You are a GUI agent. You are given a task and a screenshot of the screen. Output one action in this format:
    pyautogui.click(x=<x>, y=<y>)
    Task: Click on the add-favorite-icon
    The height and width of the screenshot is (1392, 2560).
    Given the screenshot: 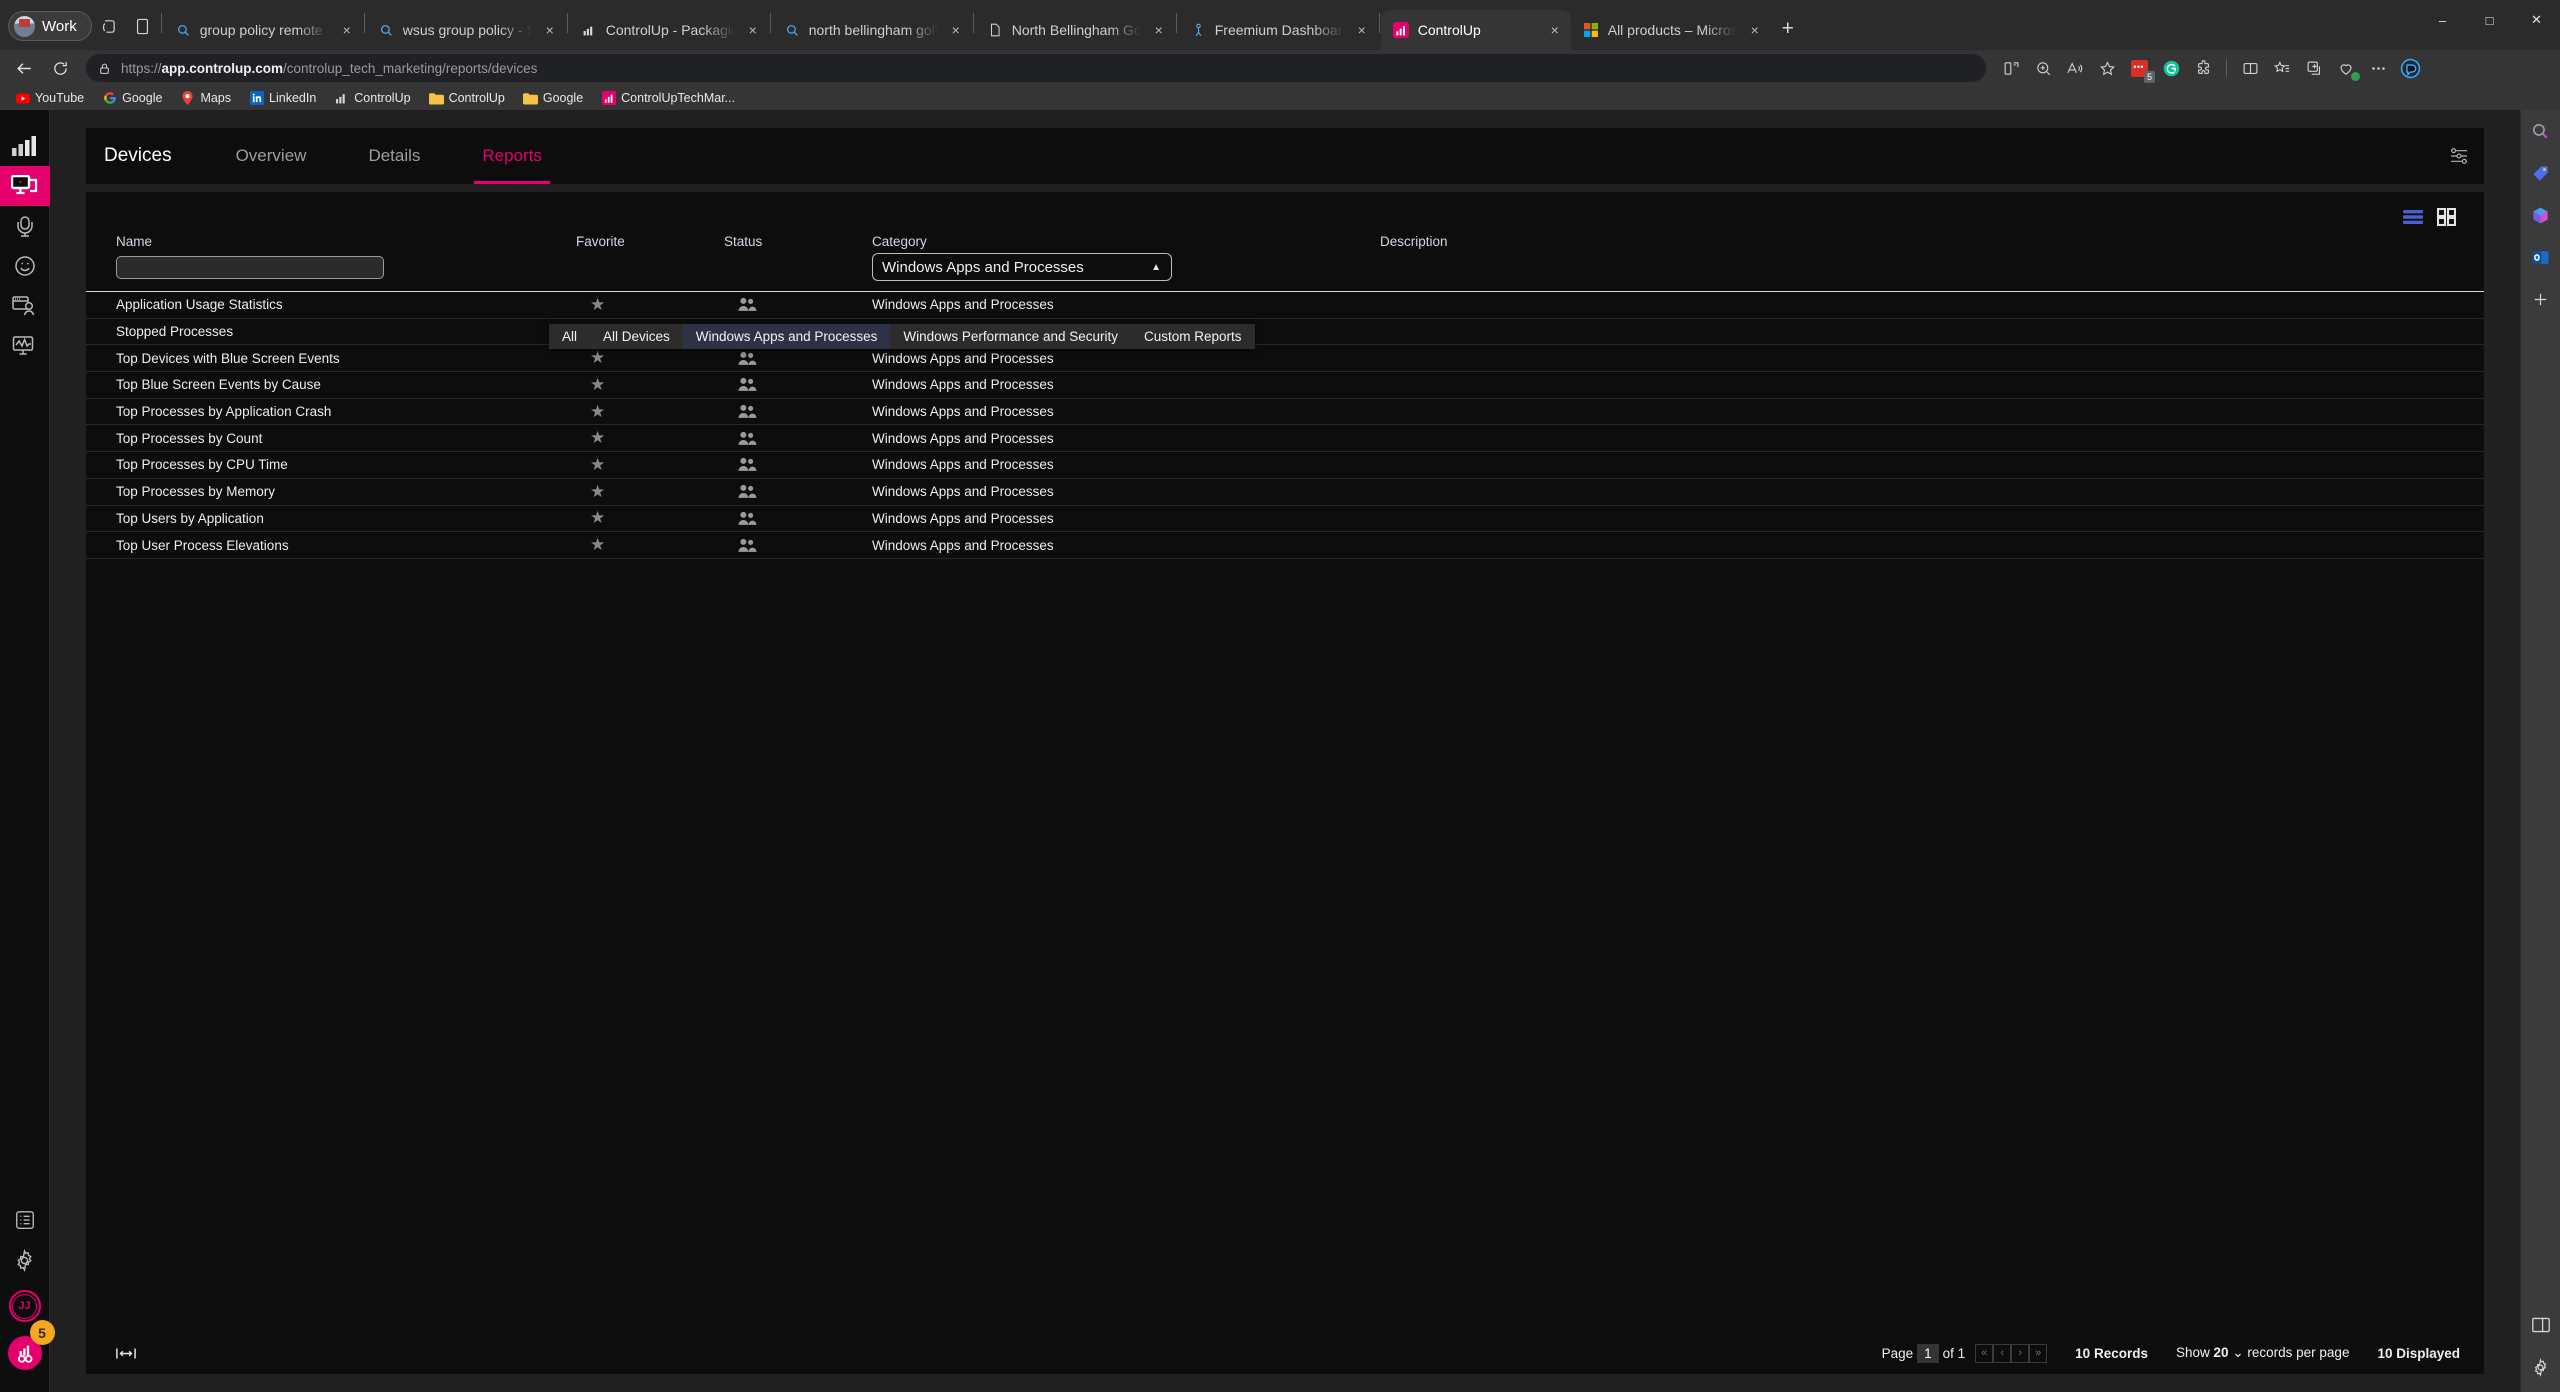 What is the action you would take?
    pyautogui.click(x=2107, y=68)
    